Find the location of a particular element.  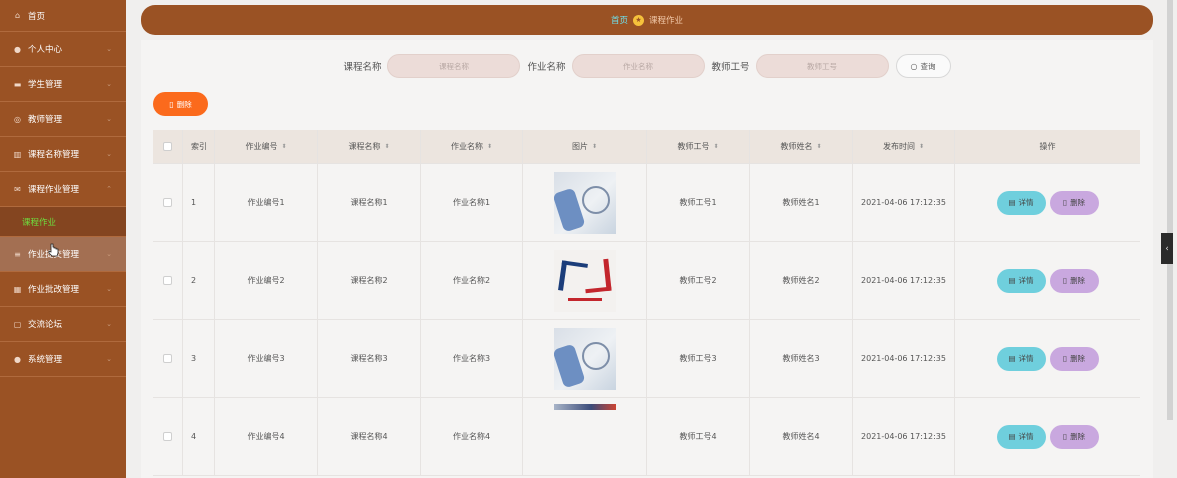

query-button: ○ 查询 is located at coordinates (923, 66).